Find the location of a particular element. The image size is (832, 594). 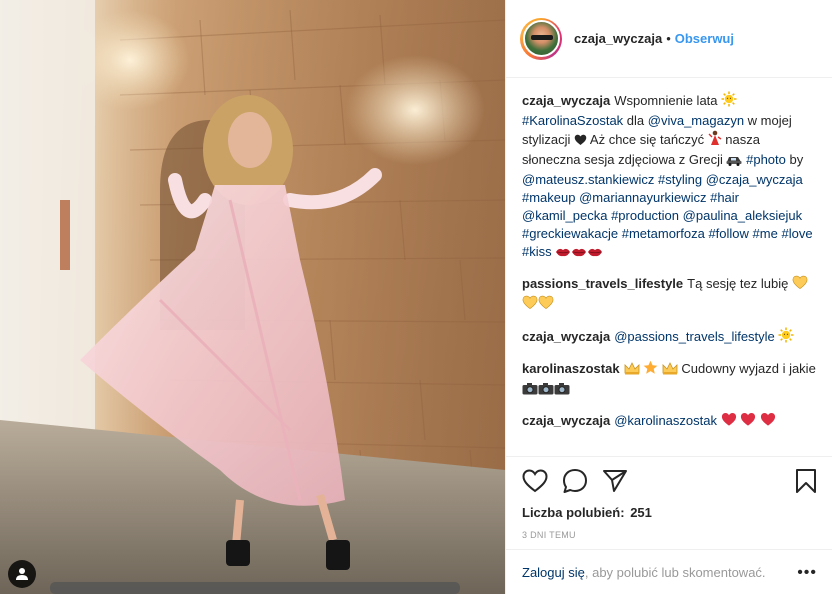

like-button is located at coordinates (535, 481).